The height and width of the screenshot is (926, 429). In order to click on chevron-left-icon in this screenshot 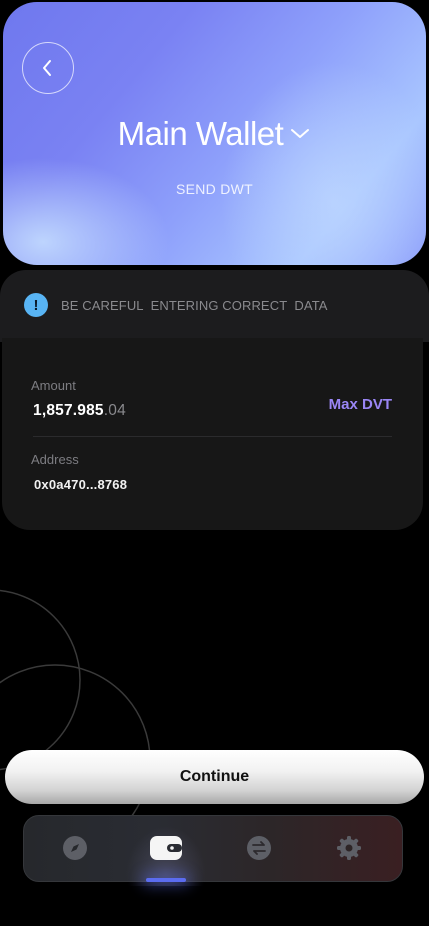, I will do `click(47, 68)`.